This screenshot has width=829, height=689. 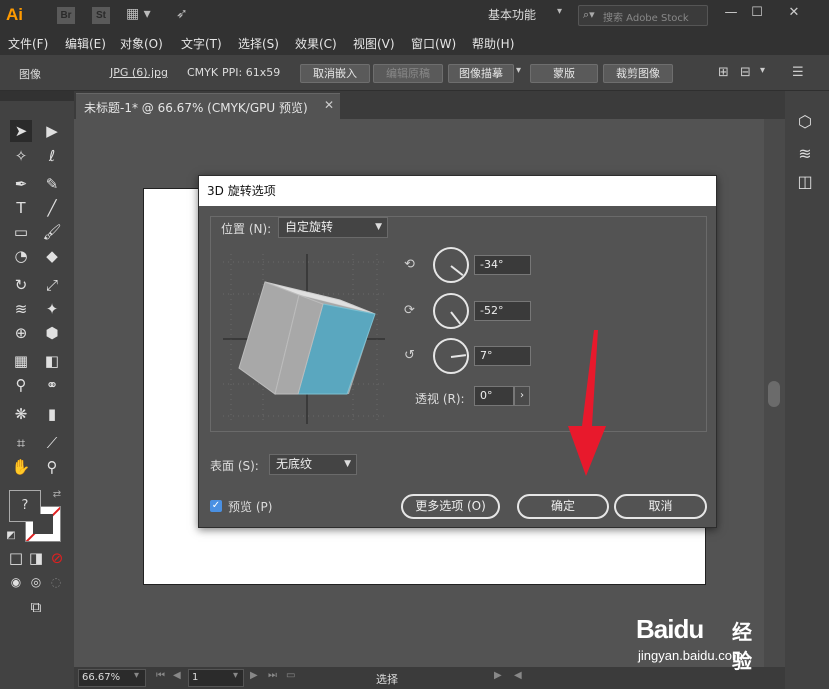 What do you see at coordinates (52, 208) in the screenshot?
I see `line-tool-icon: ╱` at bounding box center [52, 208].